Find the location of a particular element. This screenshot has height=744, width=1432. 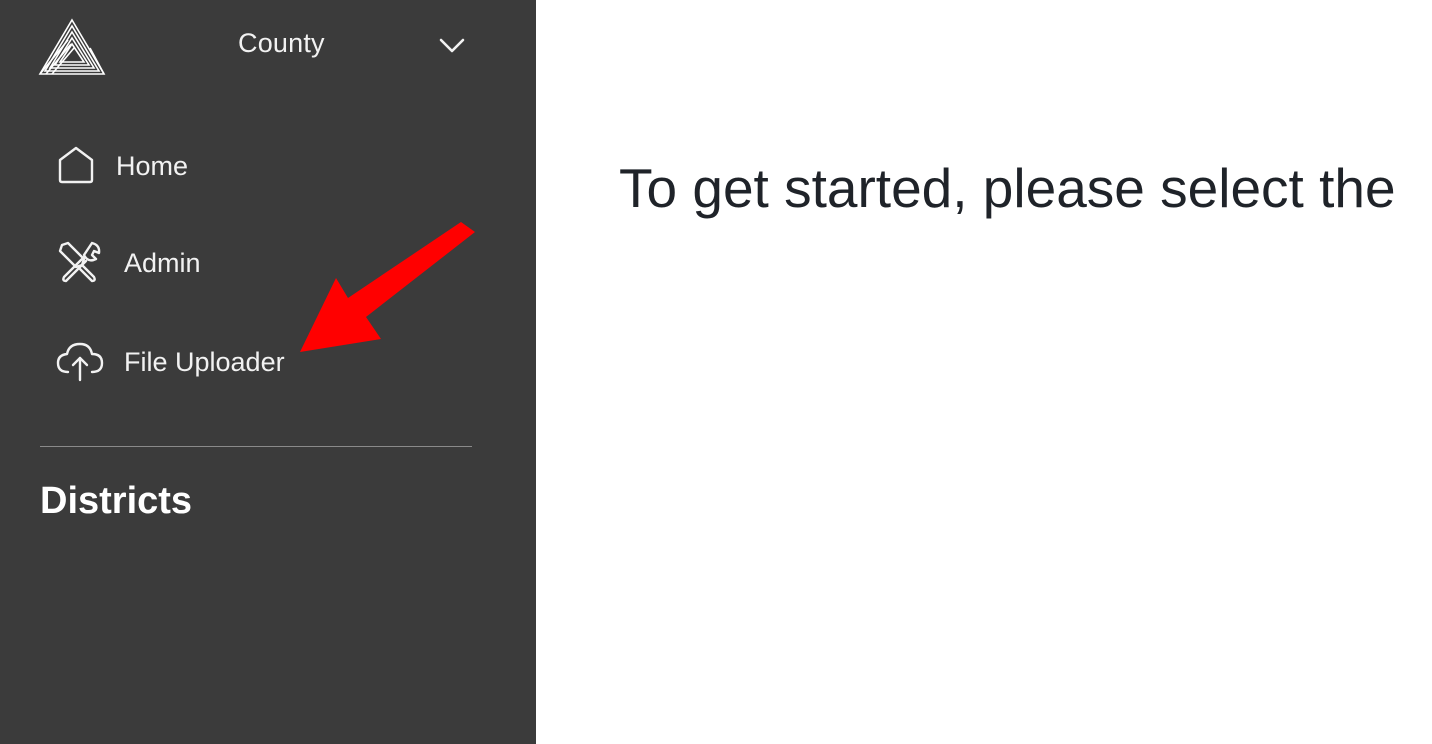

sidebar-item-label: File Uploader is located at coordinates (204, 362).